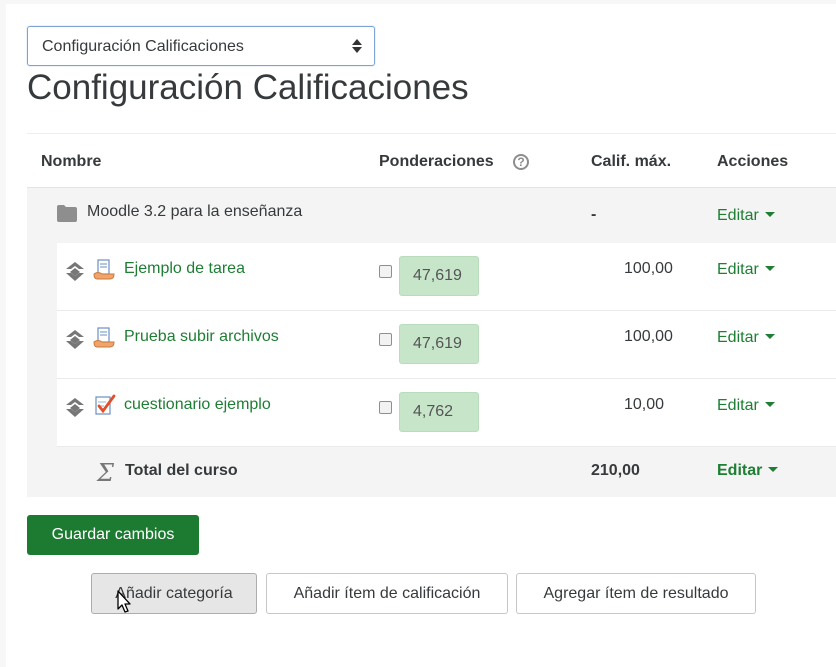 This screenshot has width=836, height=667. Describe the element at coordinates (124, 601) in the screenshot. I see `mouse-cursor-icon` at that location.